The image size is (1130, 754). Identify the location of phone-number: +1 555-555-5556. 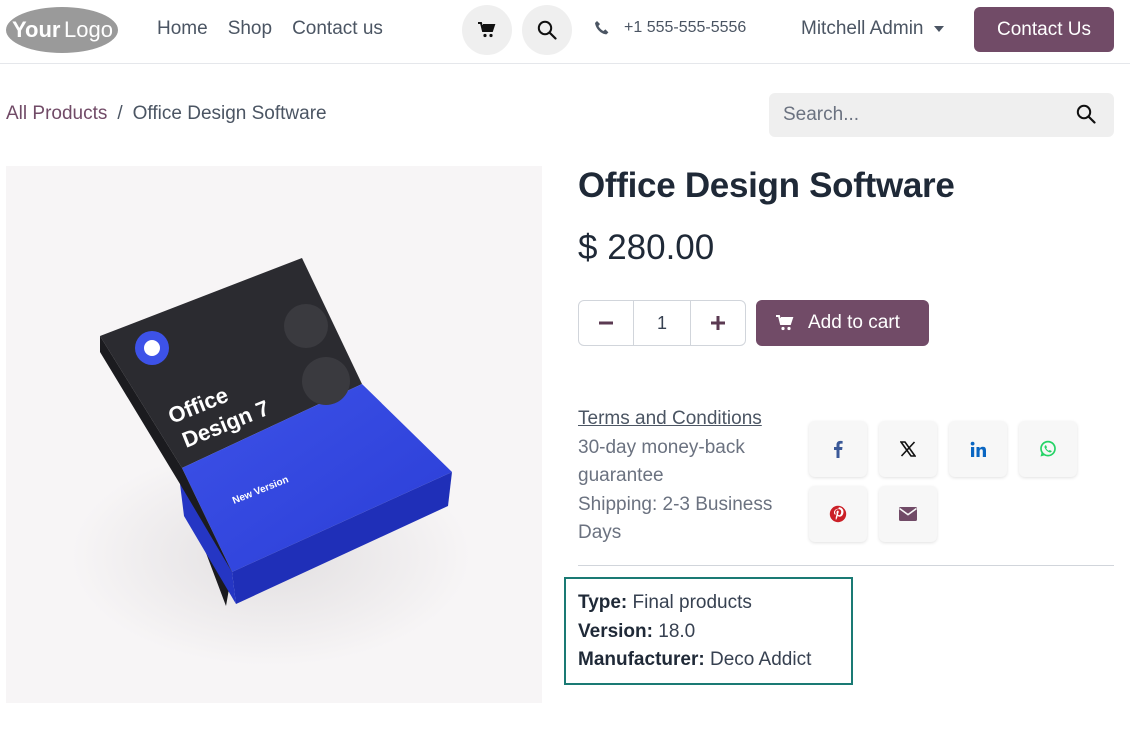
(685, 27).